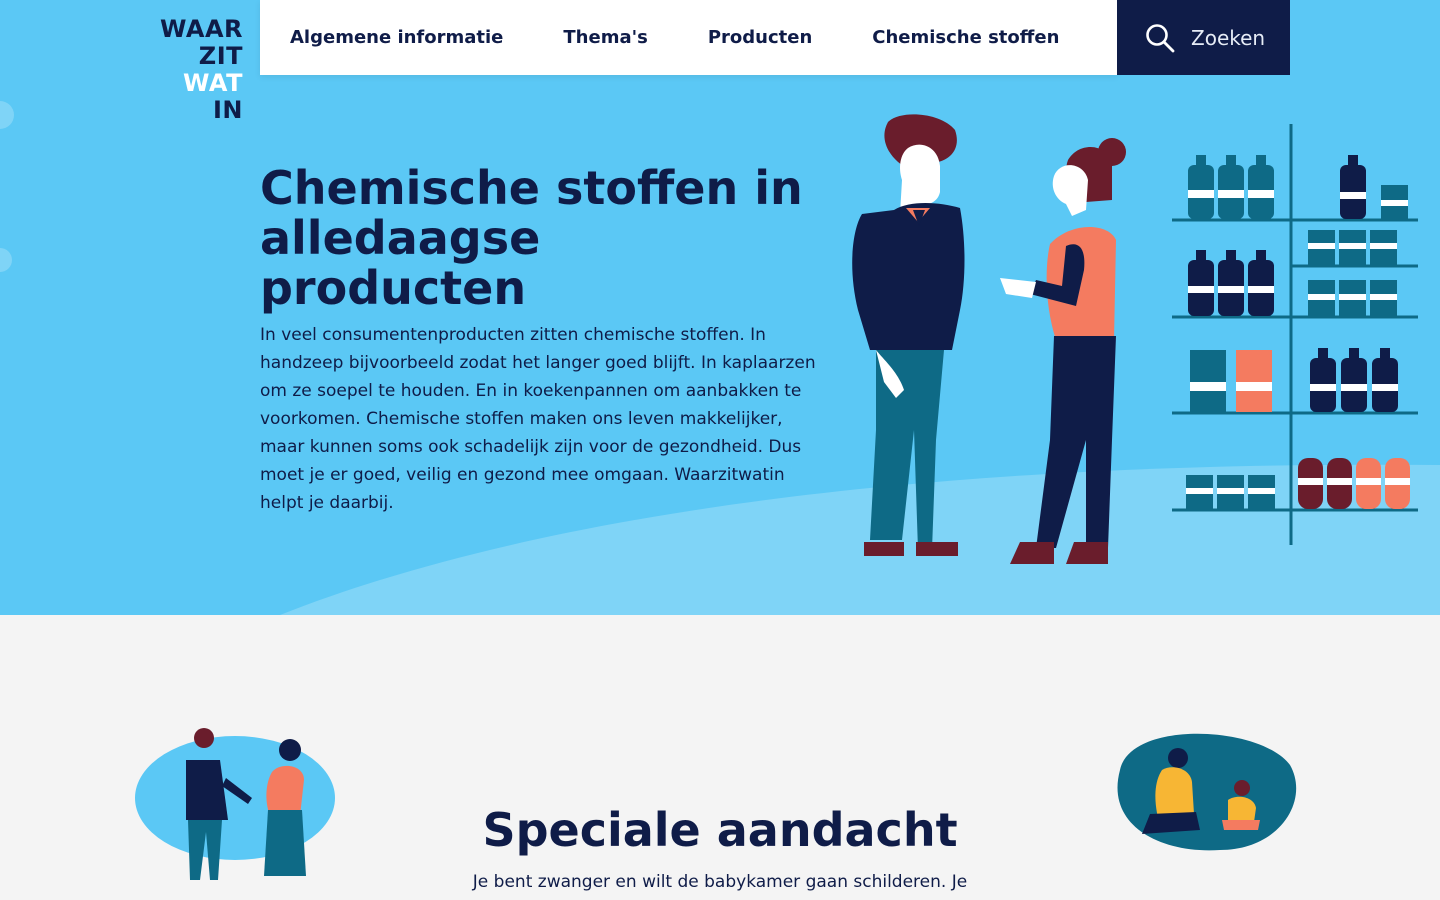  Describe the element at coordinates (213, 83) in the screenshot. I see `logo-line-3: WAT` at that location.